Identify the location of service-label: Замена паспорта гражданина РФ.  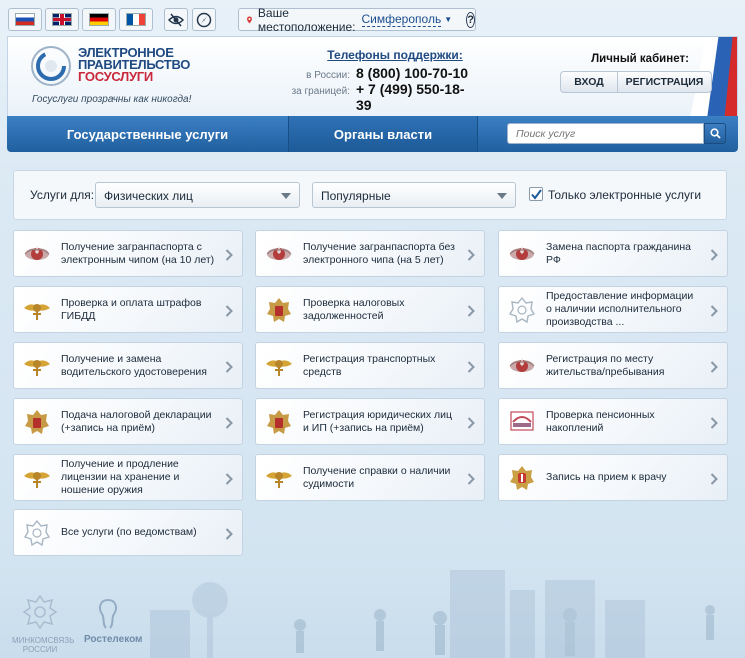
(618, 253).